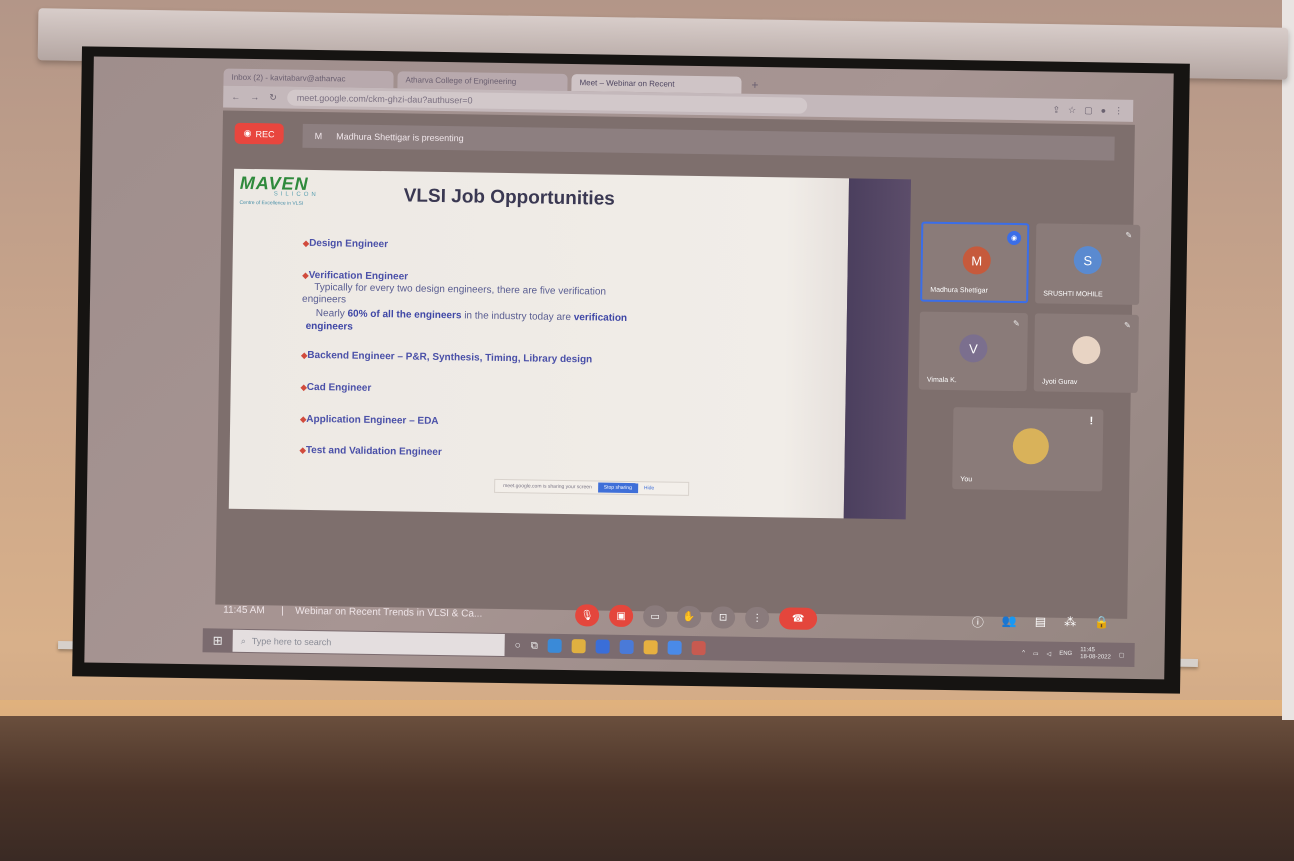 This screenshot has height=861, width=1294. I want to click on bullet-item: ◆Design Engineer, so click(345, 244).